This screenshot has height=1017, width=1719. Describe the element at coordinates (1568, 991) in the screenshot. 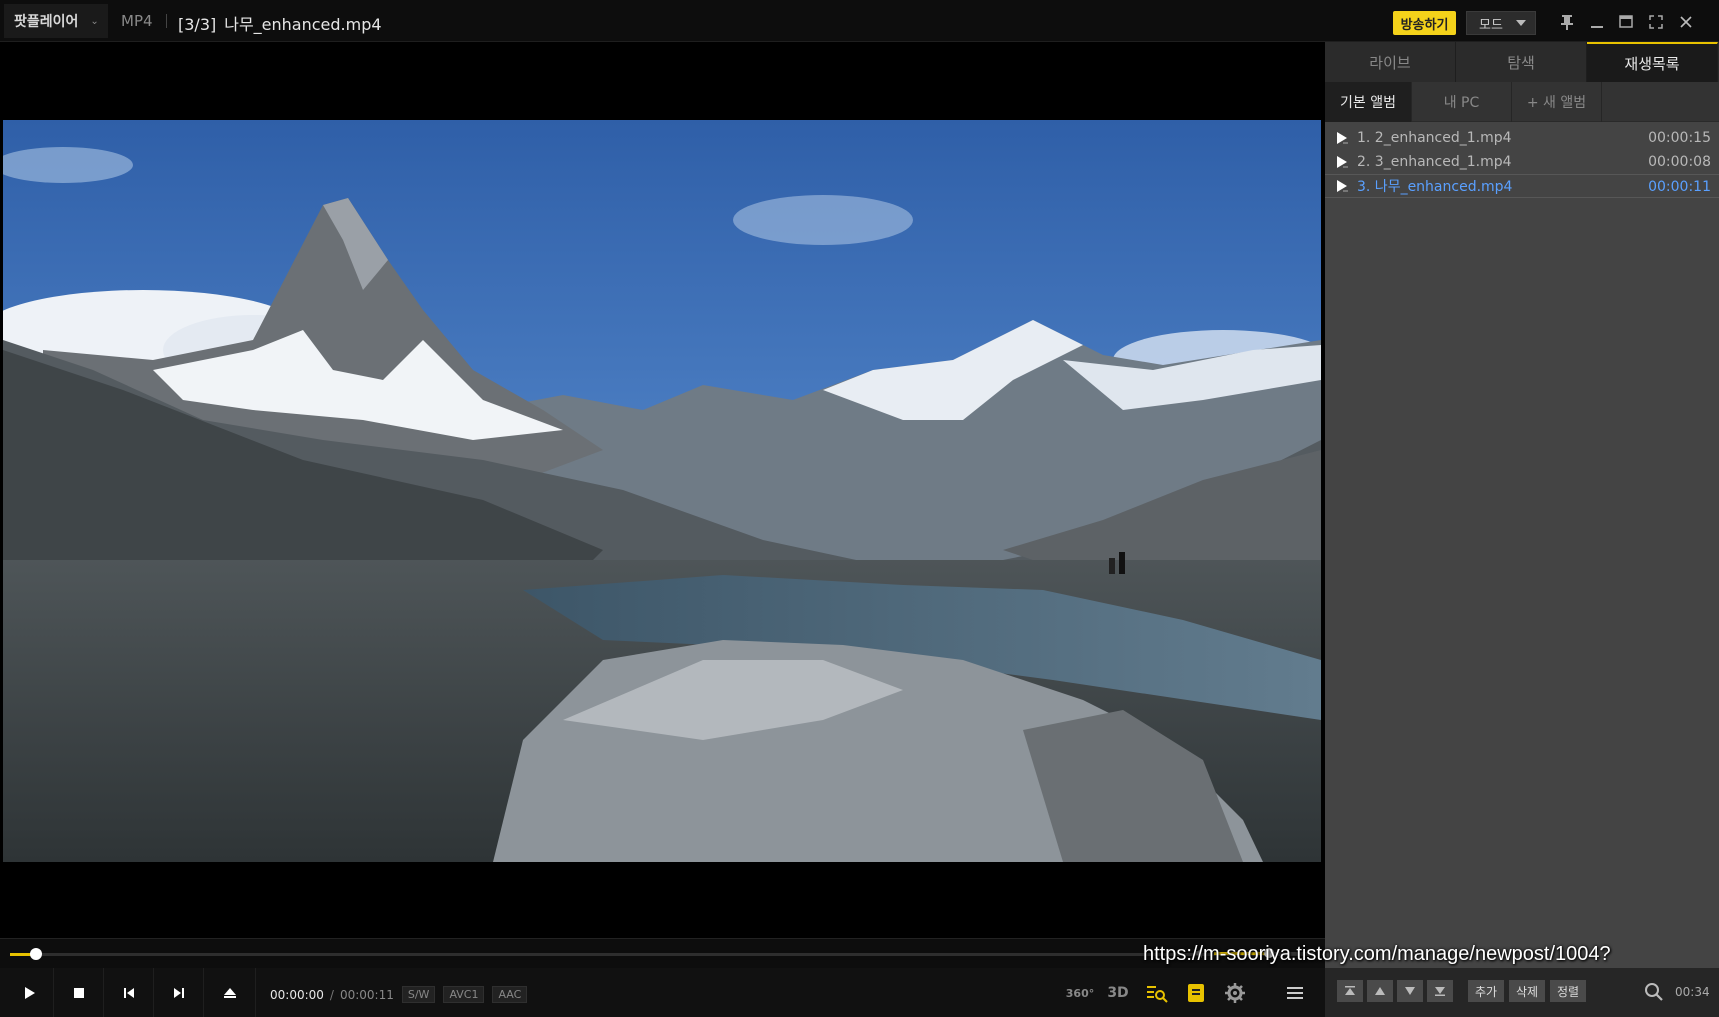

I see `sort-button: 정렬` at that location.